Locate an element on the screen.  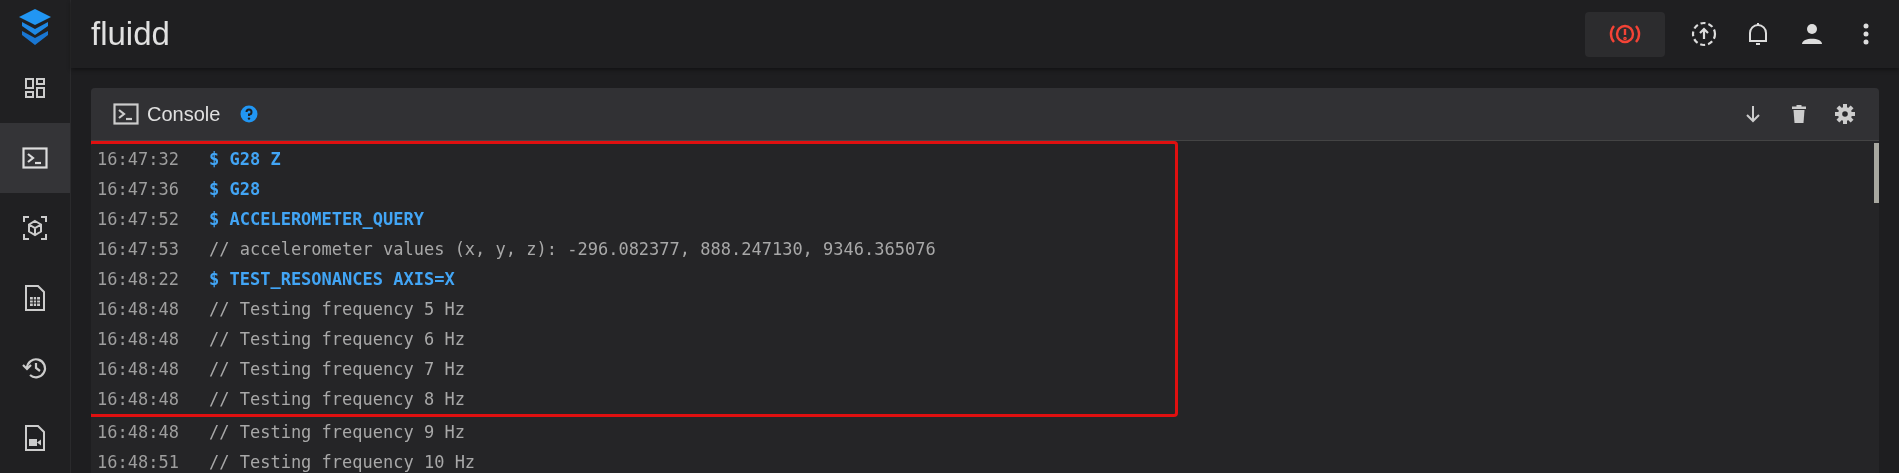
alert-icon is located at coordinates (1625, 34).